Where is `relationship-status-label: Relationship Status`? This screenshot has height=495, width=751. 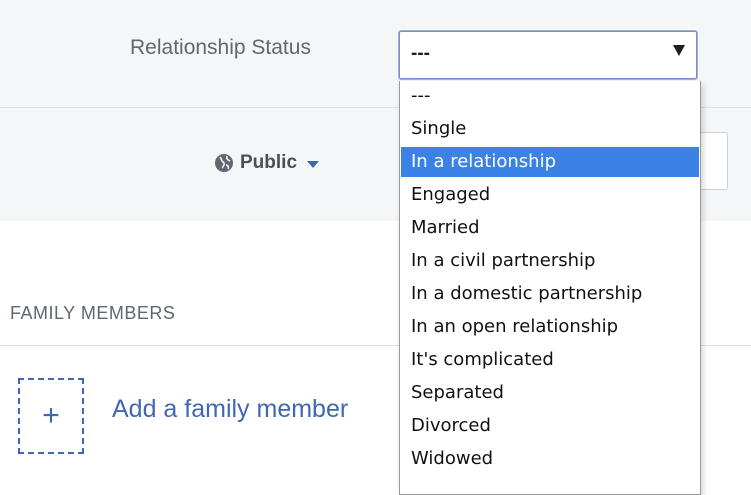
relationship-status-label: Relationship Status is located at coordinates (220, 47).